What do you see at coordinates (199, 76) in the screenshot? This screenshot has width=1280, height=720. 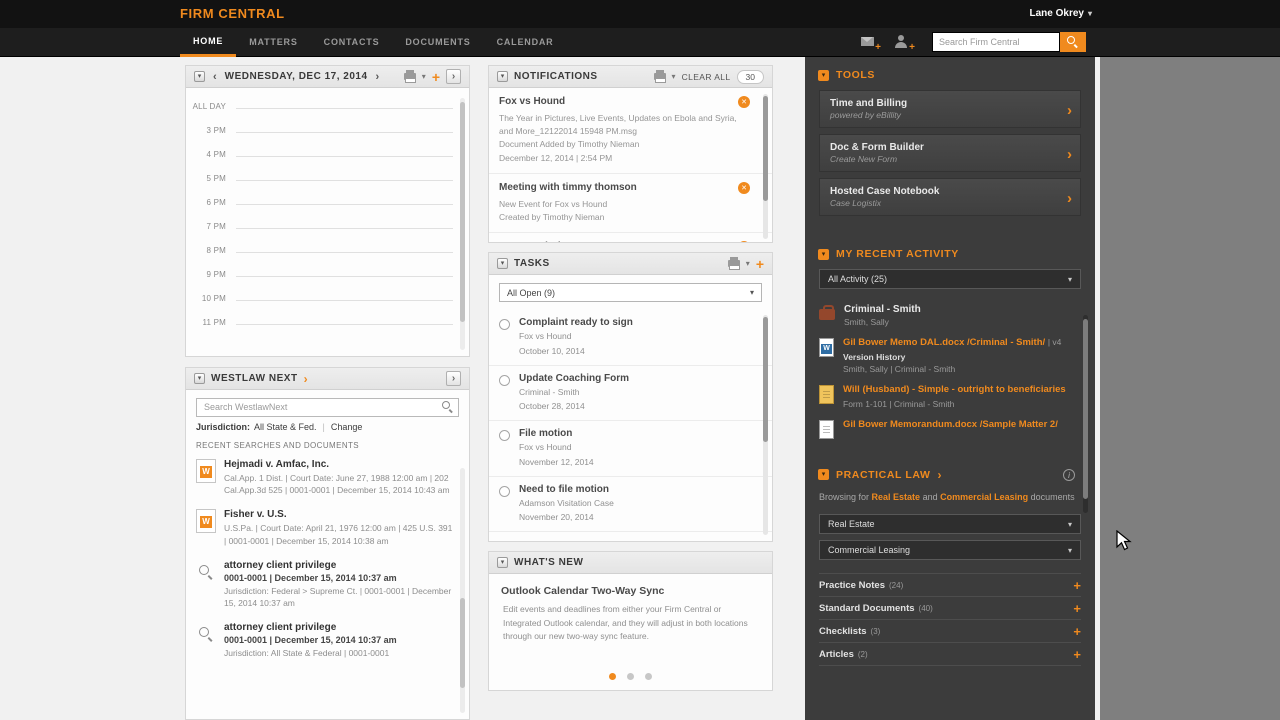 I see `collapse-calendar-icon` at bounding box center [199, 76].